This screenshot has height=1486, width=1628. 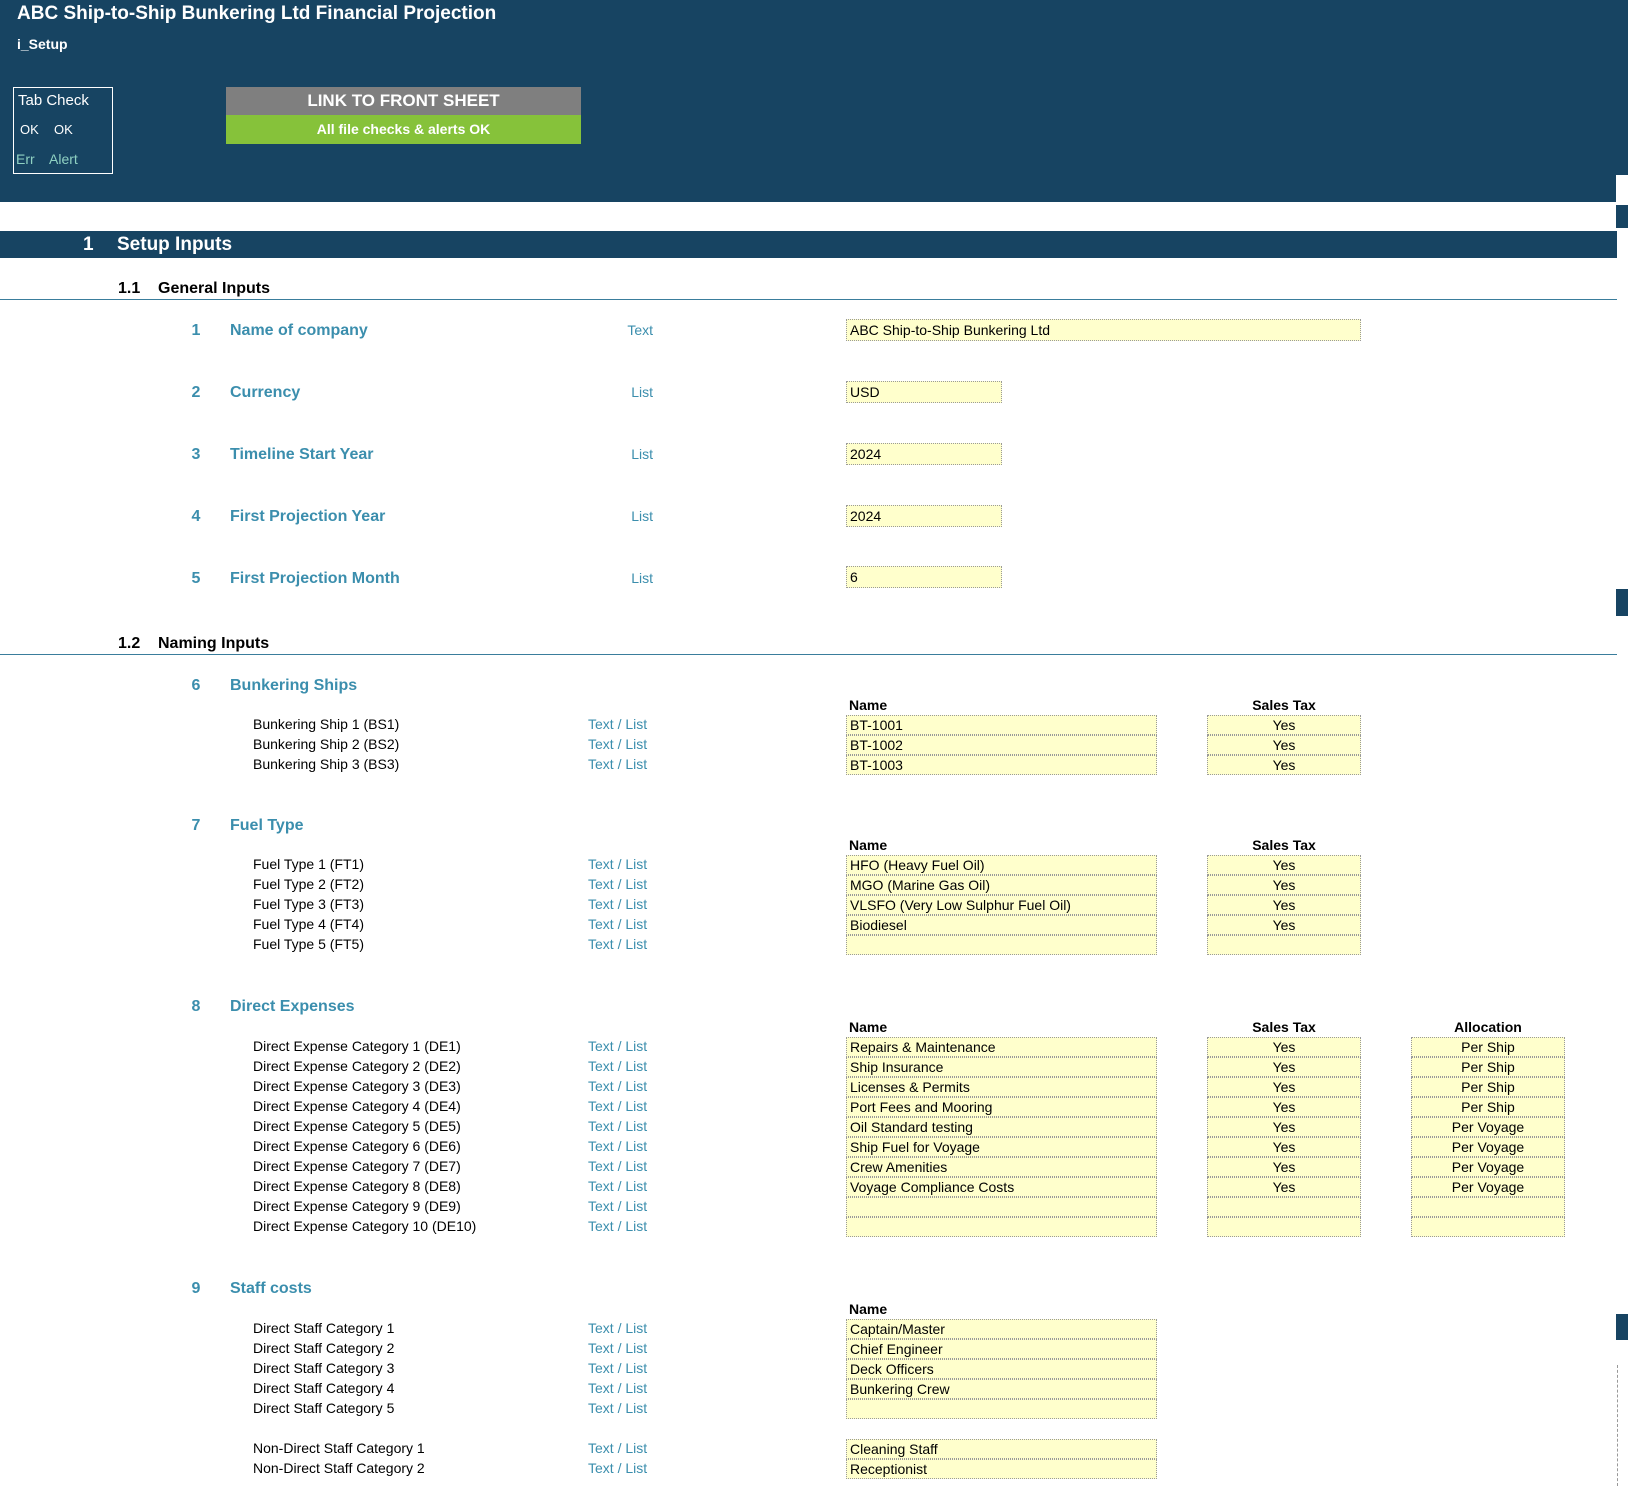 I want to click on staff-name-cell, so click(x=1001, y=1409).